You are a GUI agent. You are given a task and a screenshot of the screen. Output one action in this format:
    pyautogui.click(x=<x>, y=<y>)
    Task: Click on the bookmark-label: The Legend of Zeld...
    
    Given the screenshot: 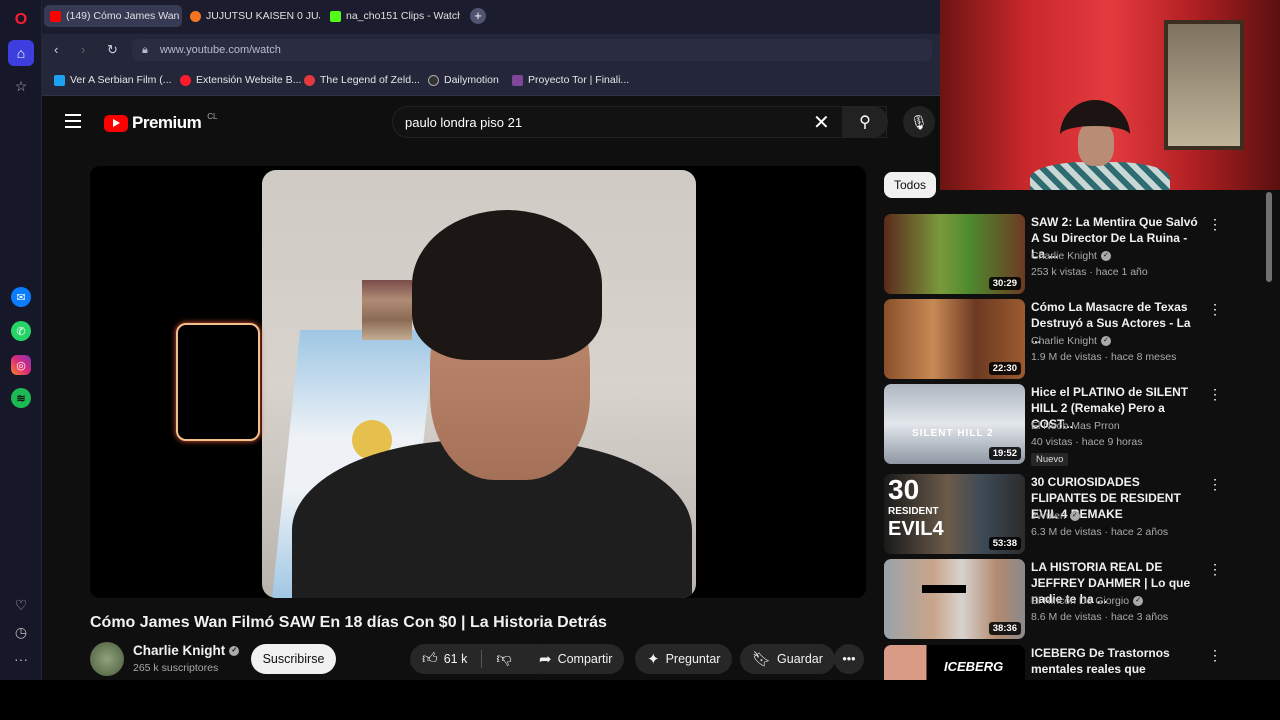 What is the action you would take?
    pyautogui.click(x=370, y=80)
    